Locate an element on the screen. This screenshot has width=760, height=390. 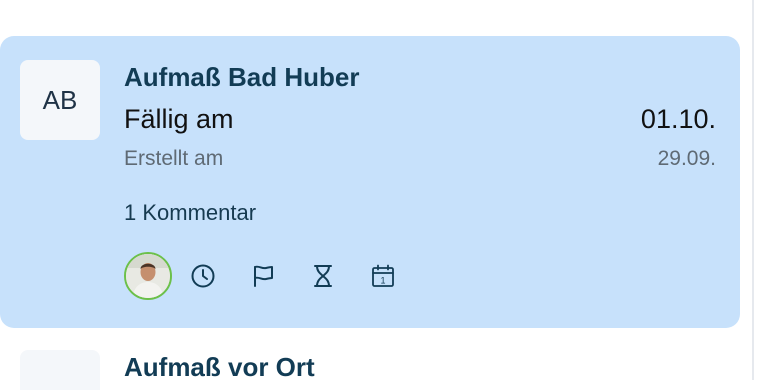
task-actions: 1 is located at coordinates (262, 276).